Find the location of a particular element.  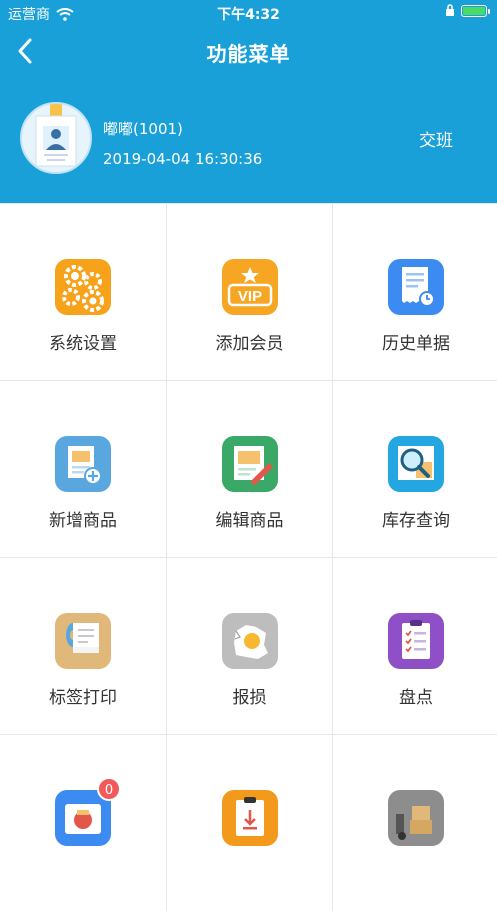

menu-item-inventory-query: 库存查询 is located at coordinates (415, 469).